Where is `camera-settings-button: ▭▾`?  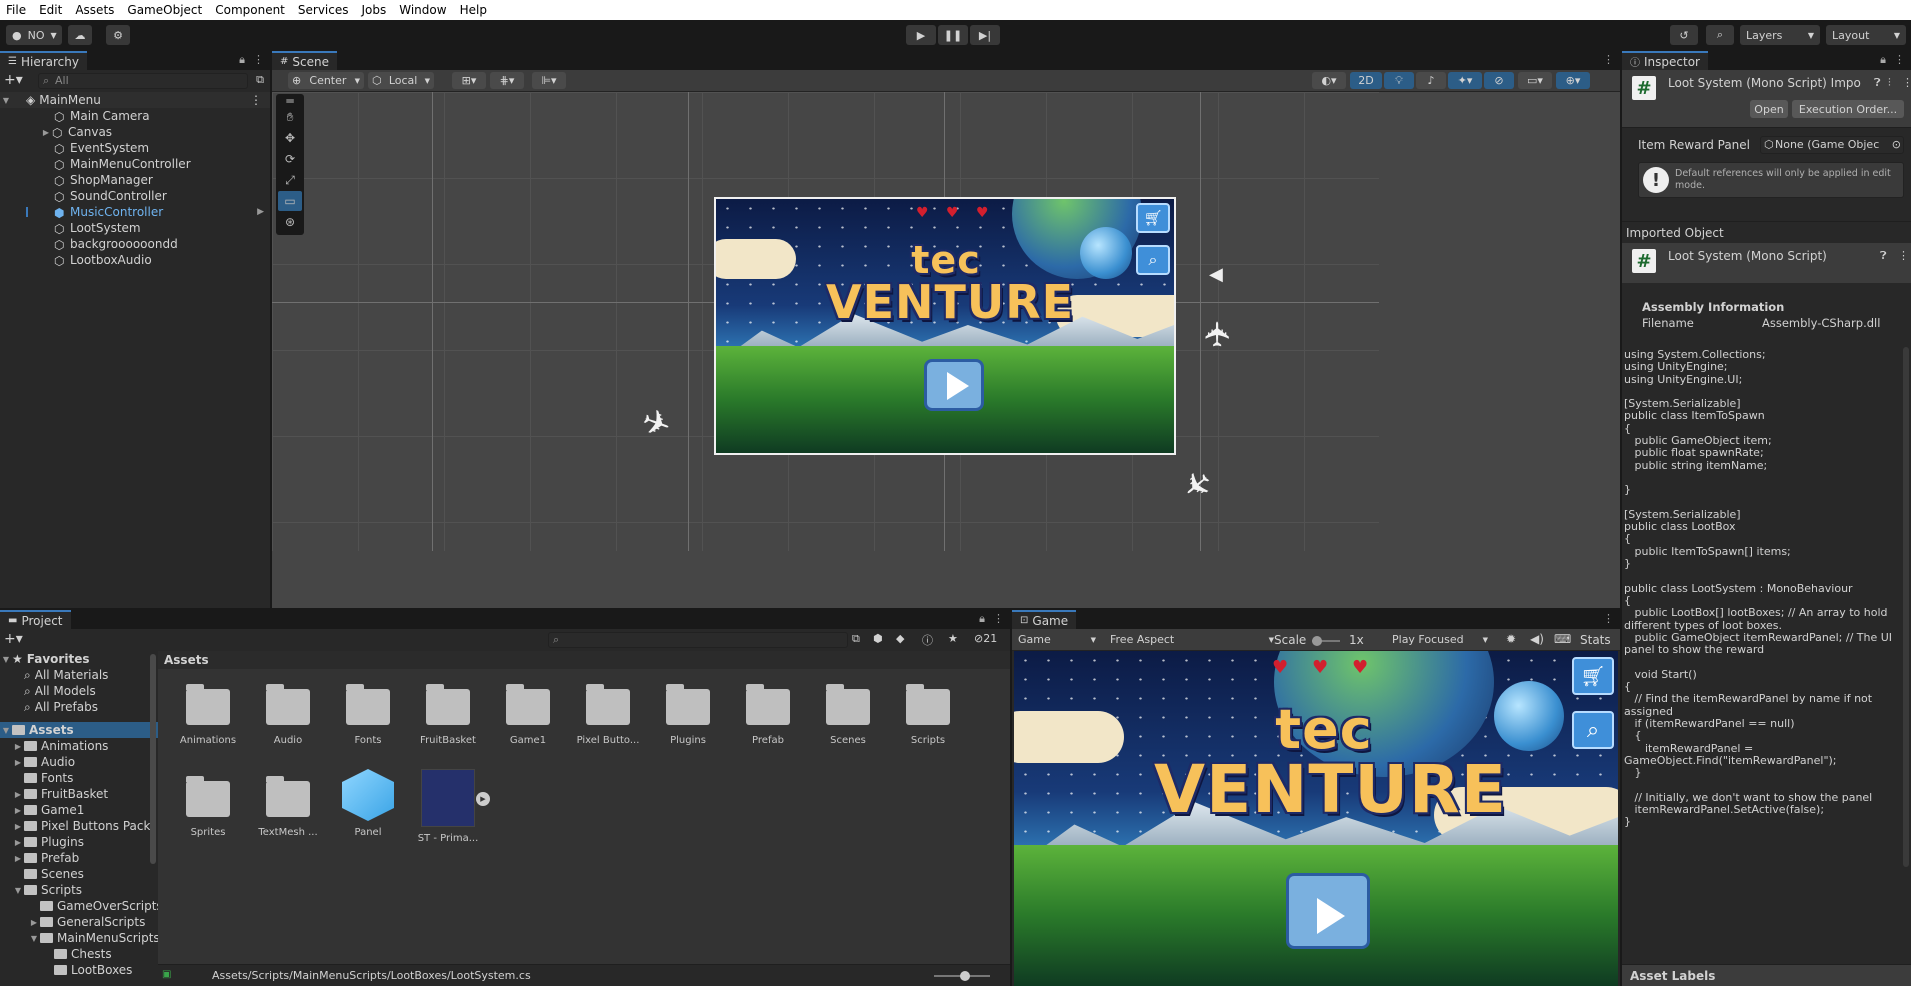 camera-settings-button: ▭▾ is located at coordinates (1535, 80).